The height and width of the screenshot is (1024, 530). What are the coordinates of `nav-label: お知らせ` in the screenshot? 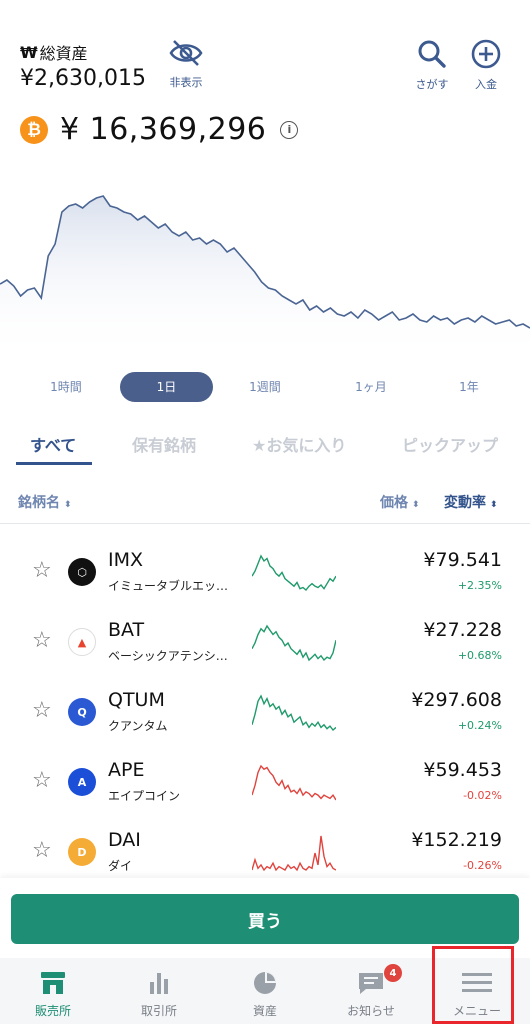 It's located at (371, 1011).